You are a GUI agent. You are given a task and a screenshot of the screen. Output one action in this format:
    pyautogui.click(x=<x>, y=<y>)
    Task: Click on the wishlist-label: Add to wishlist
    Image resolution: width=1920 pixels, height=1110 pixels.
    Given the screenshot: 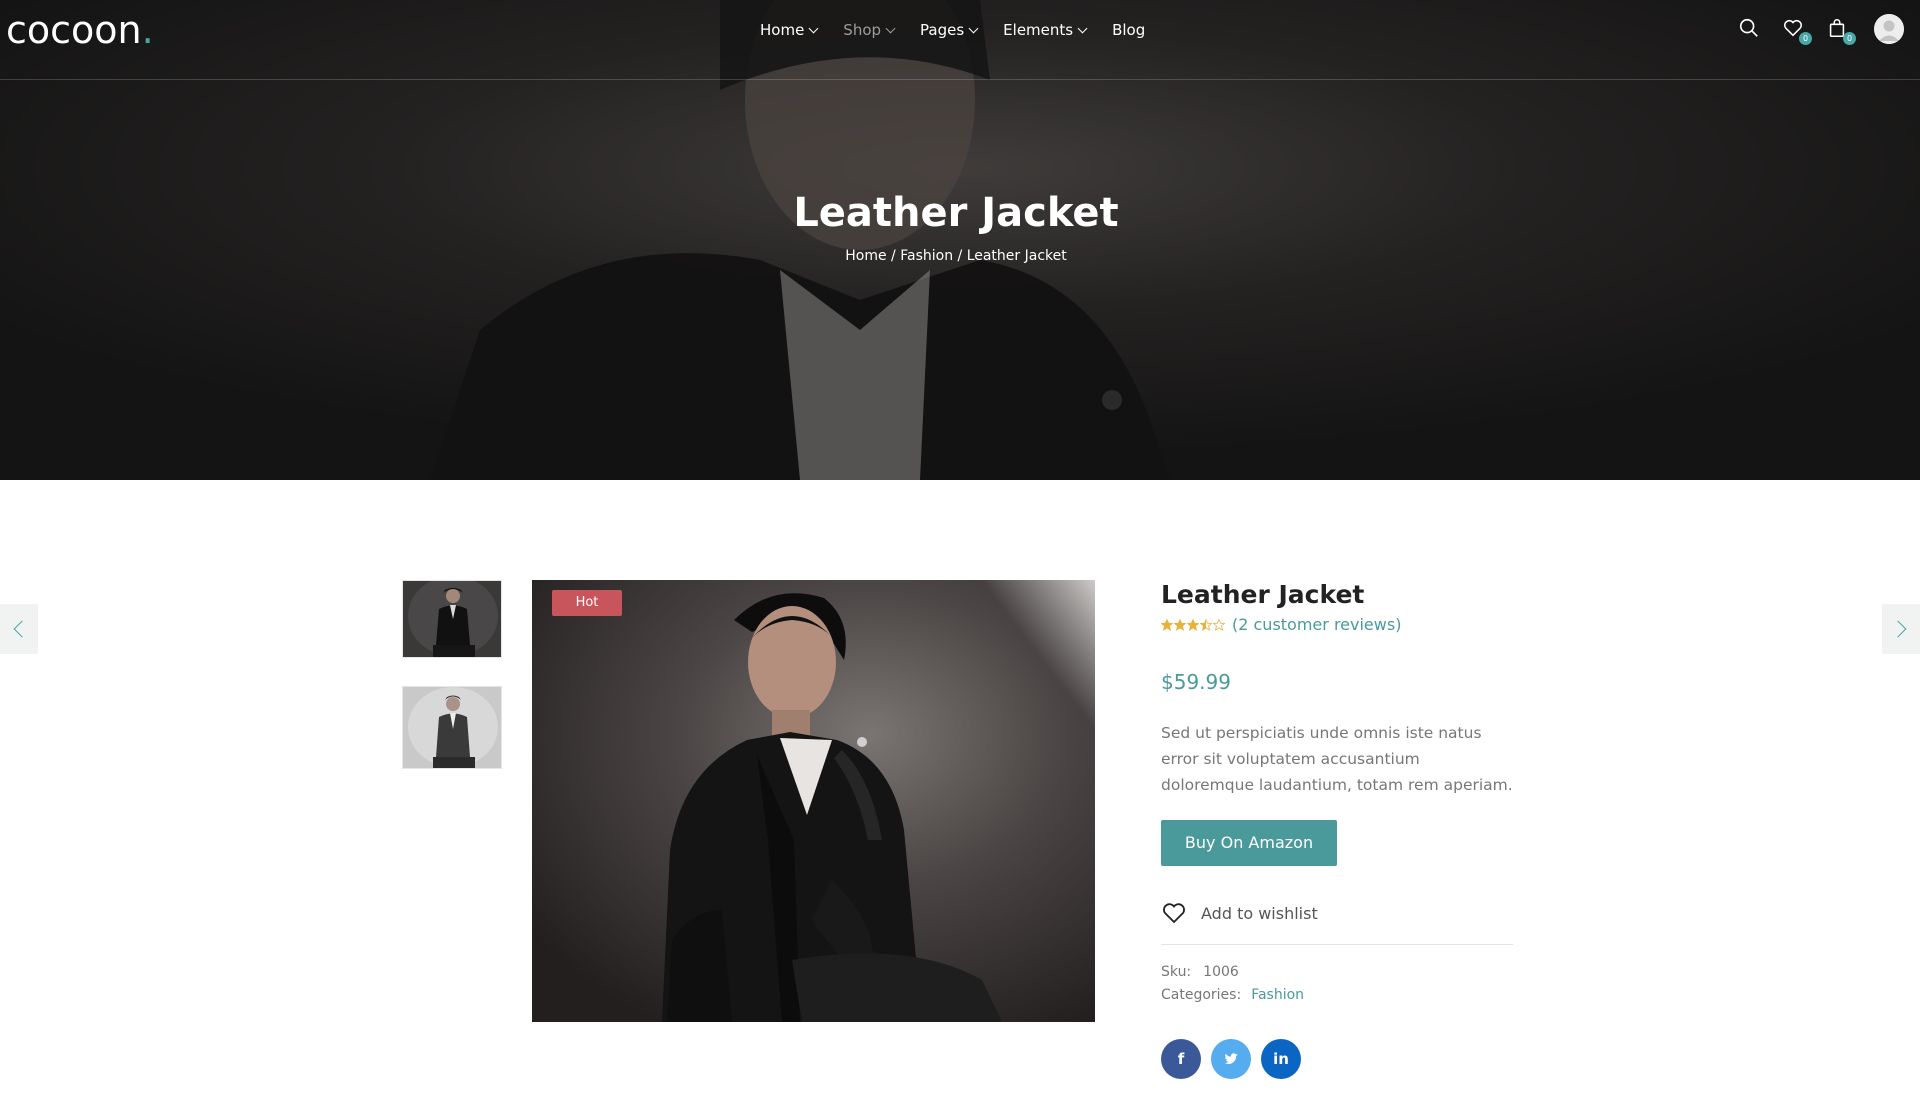 What is the action you would take?
    pyautogui.click(x=1259, y=913)
    